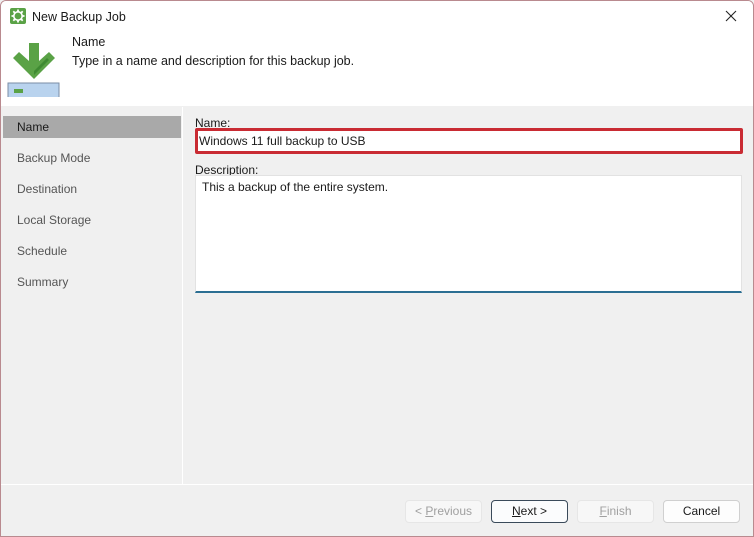 Image resolution: width=754 pixels, height=537 pixels. Describe the element at coordinates (453, 511) in the screenshot. I see `previous-rest: revious` at that location.